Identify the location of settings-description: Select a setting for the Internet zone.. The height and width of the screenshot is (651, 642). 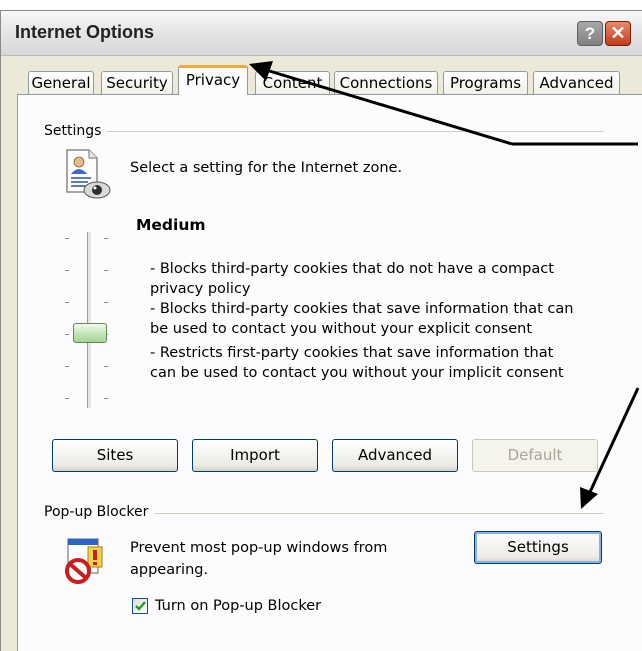
(266, 168).